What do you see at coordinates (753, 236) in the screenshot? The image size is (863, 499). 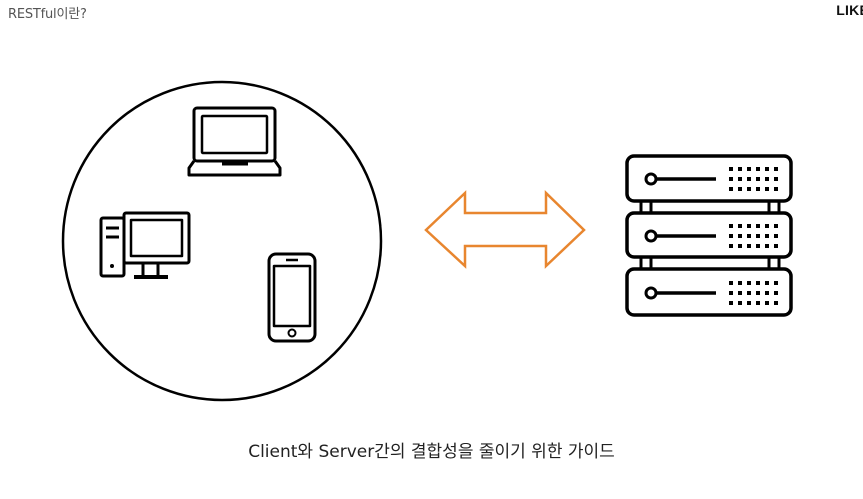 I see `server-vents` at bounding box center [753, 236].